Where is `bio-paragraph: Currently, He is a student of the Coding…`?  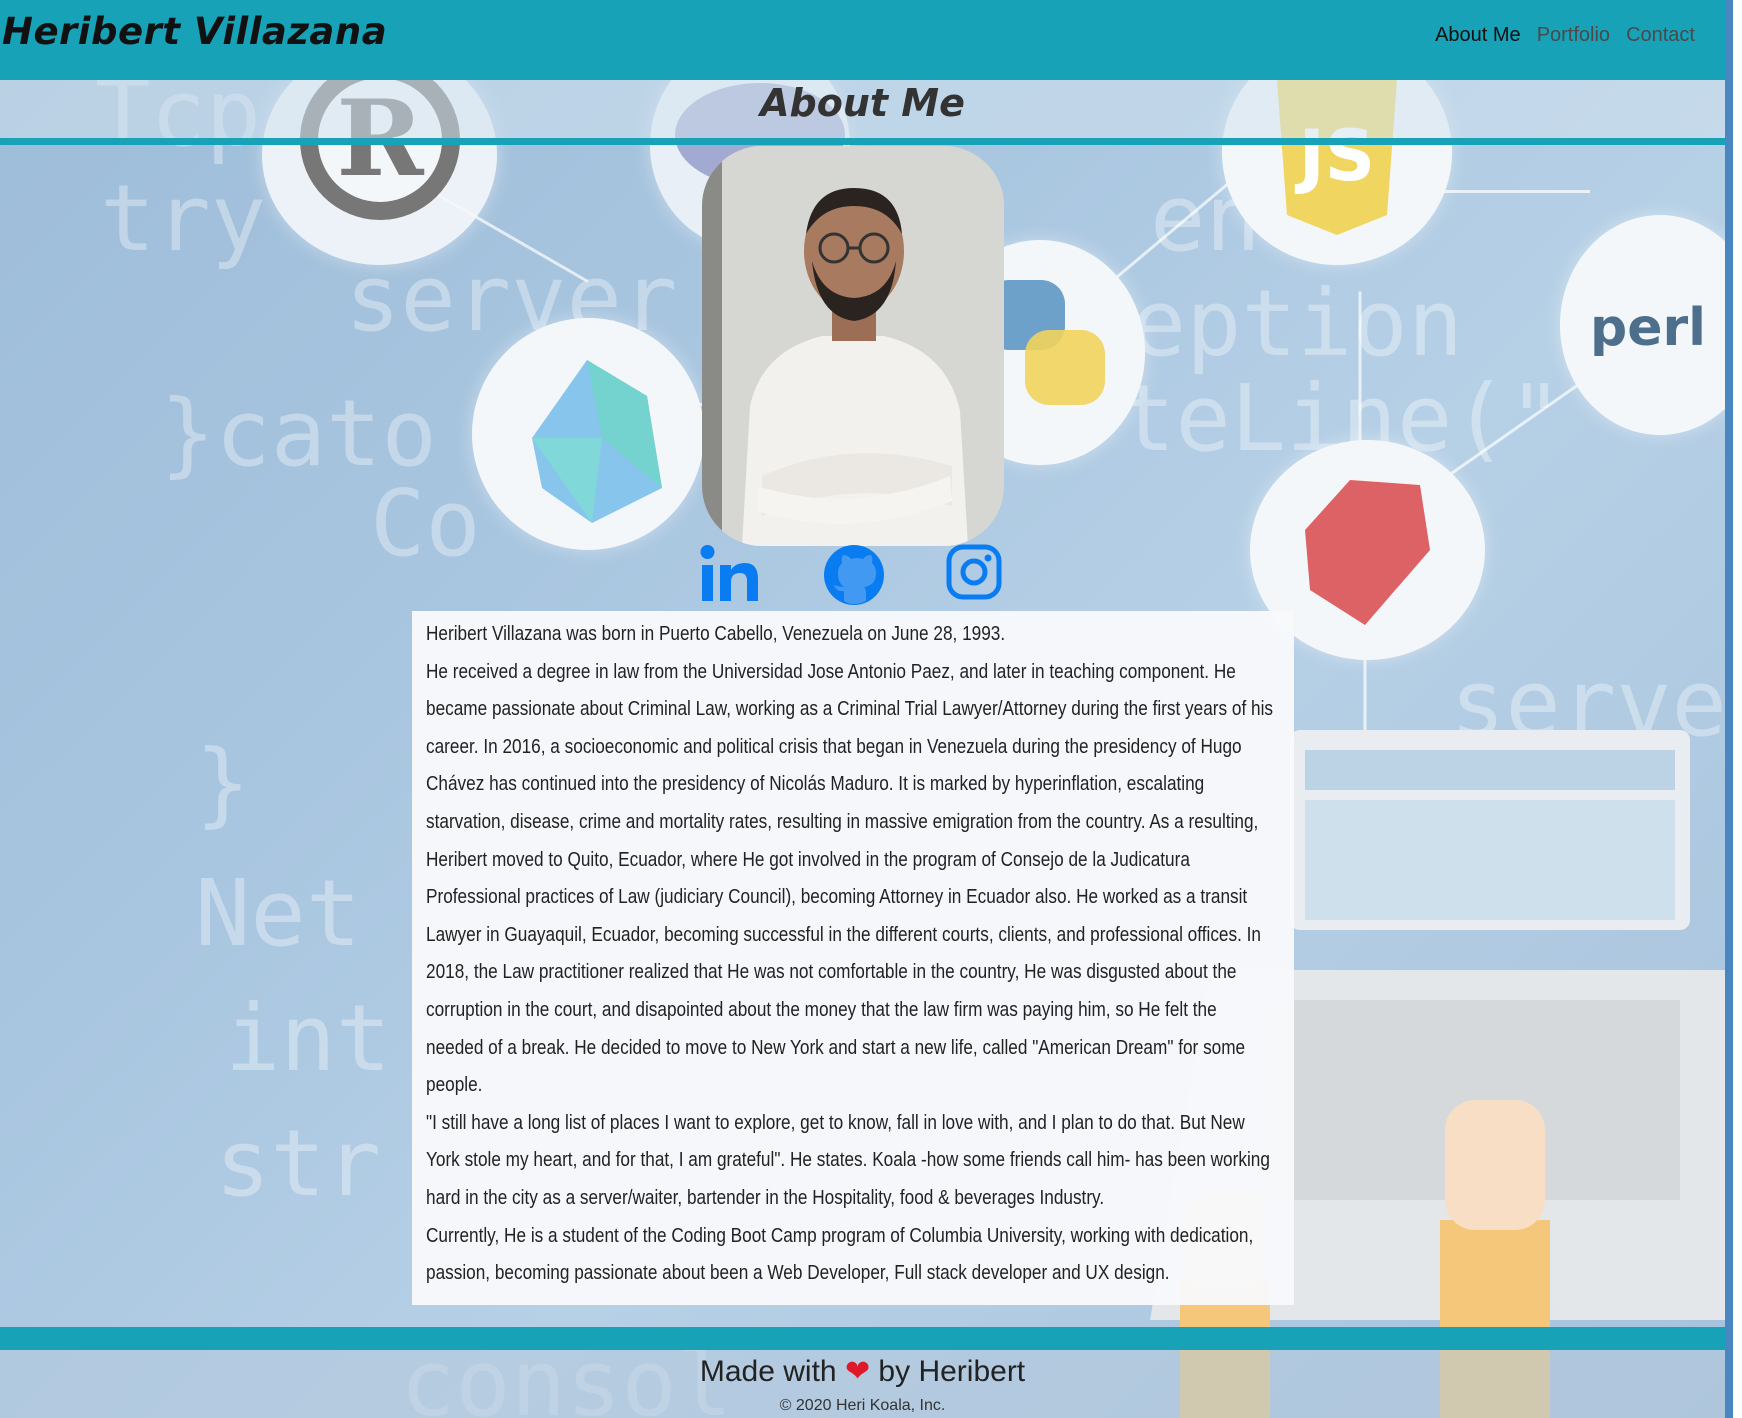 bio-paragraph: Currently, He is a student of the Coding… is located at coordinates (840, 1254).